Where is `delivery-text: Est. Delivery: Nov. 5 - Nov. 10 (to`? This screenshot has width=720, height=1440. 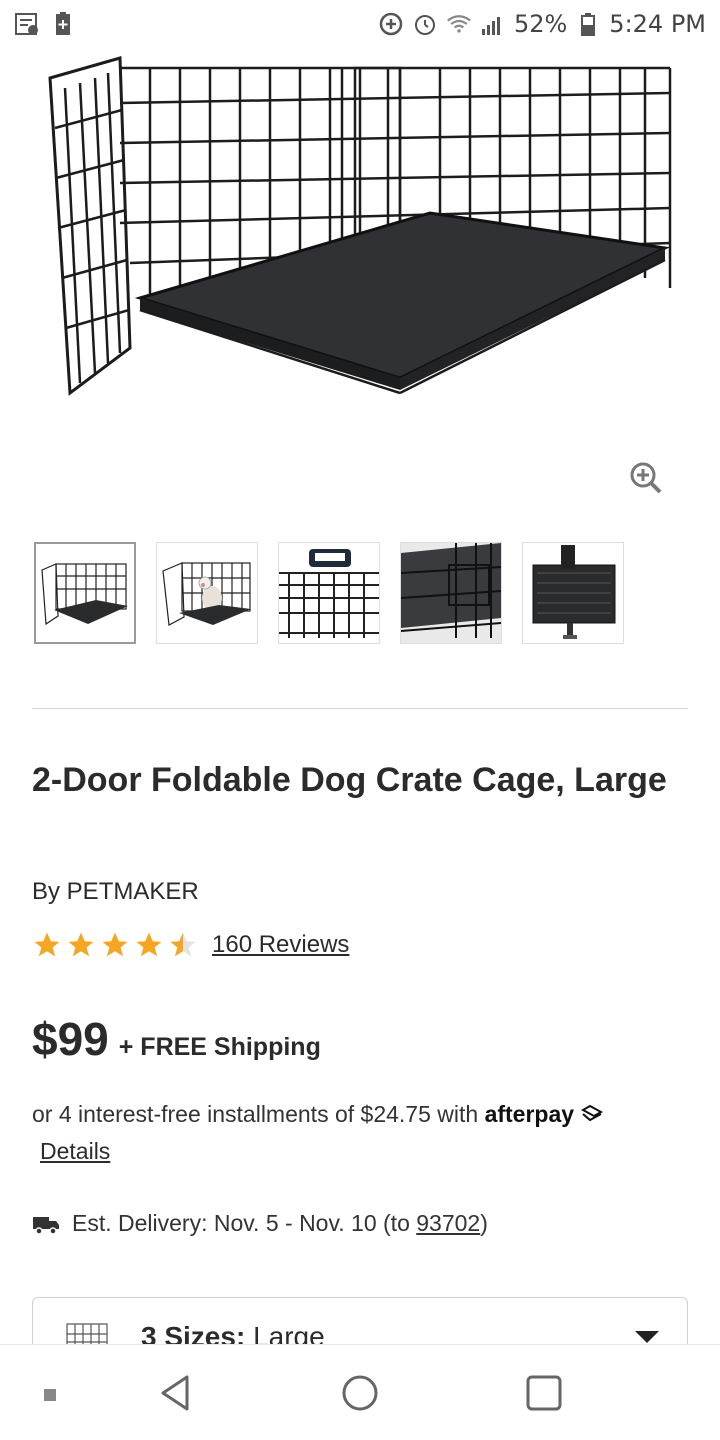
delivery-text: Est. Delivery: Nov. 5 - Nov. 10 (to is located at coordinates (244, 1223).